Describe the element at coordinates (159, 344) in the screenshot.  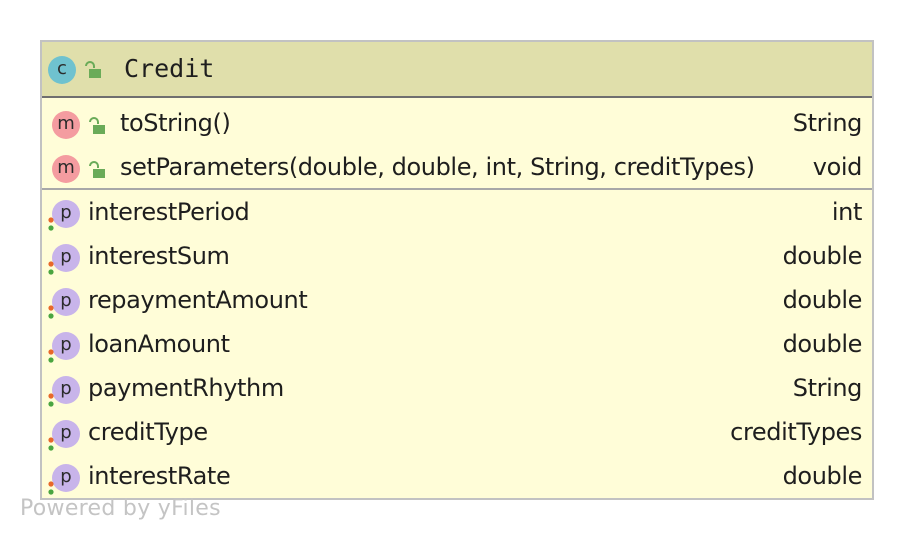
I see `property-name: loanAmount` at that location.